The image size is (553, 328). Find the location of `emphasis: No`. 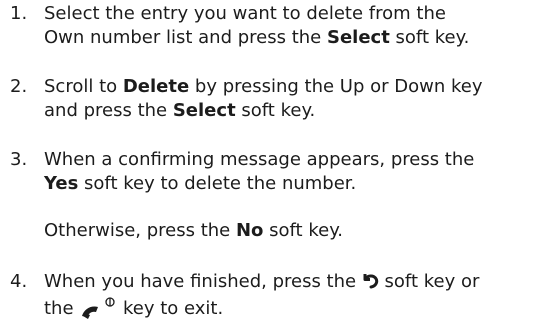

emphasis: No is located at coordinates (249, 230).